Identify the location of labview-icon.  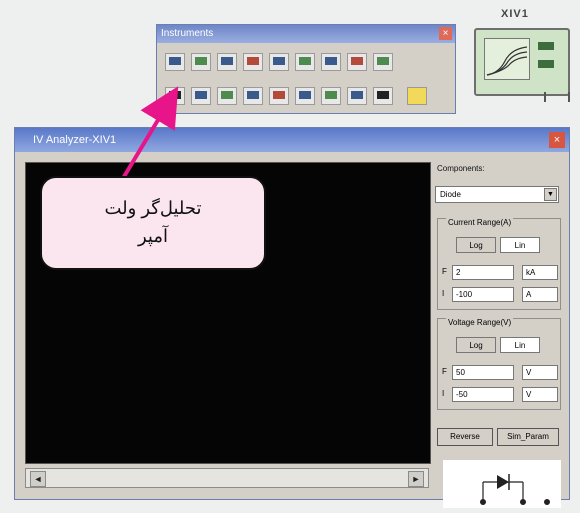
(417, 96).